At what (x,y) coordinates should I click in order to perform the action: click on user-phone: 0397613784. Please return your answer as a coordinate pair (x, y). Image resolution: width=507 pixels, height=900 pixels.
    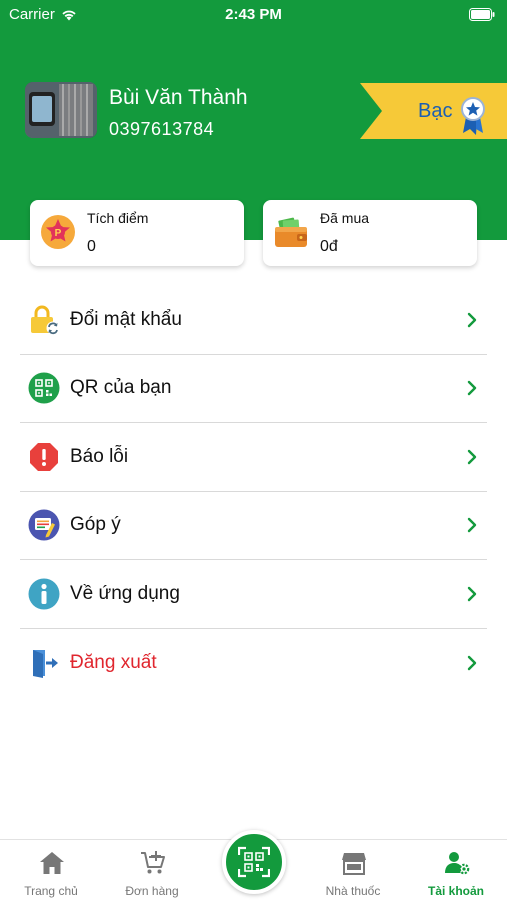
    Looking at the image, I should click on (162, 129).